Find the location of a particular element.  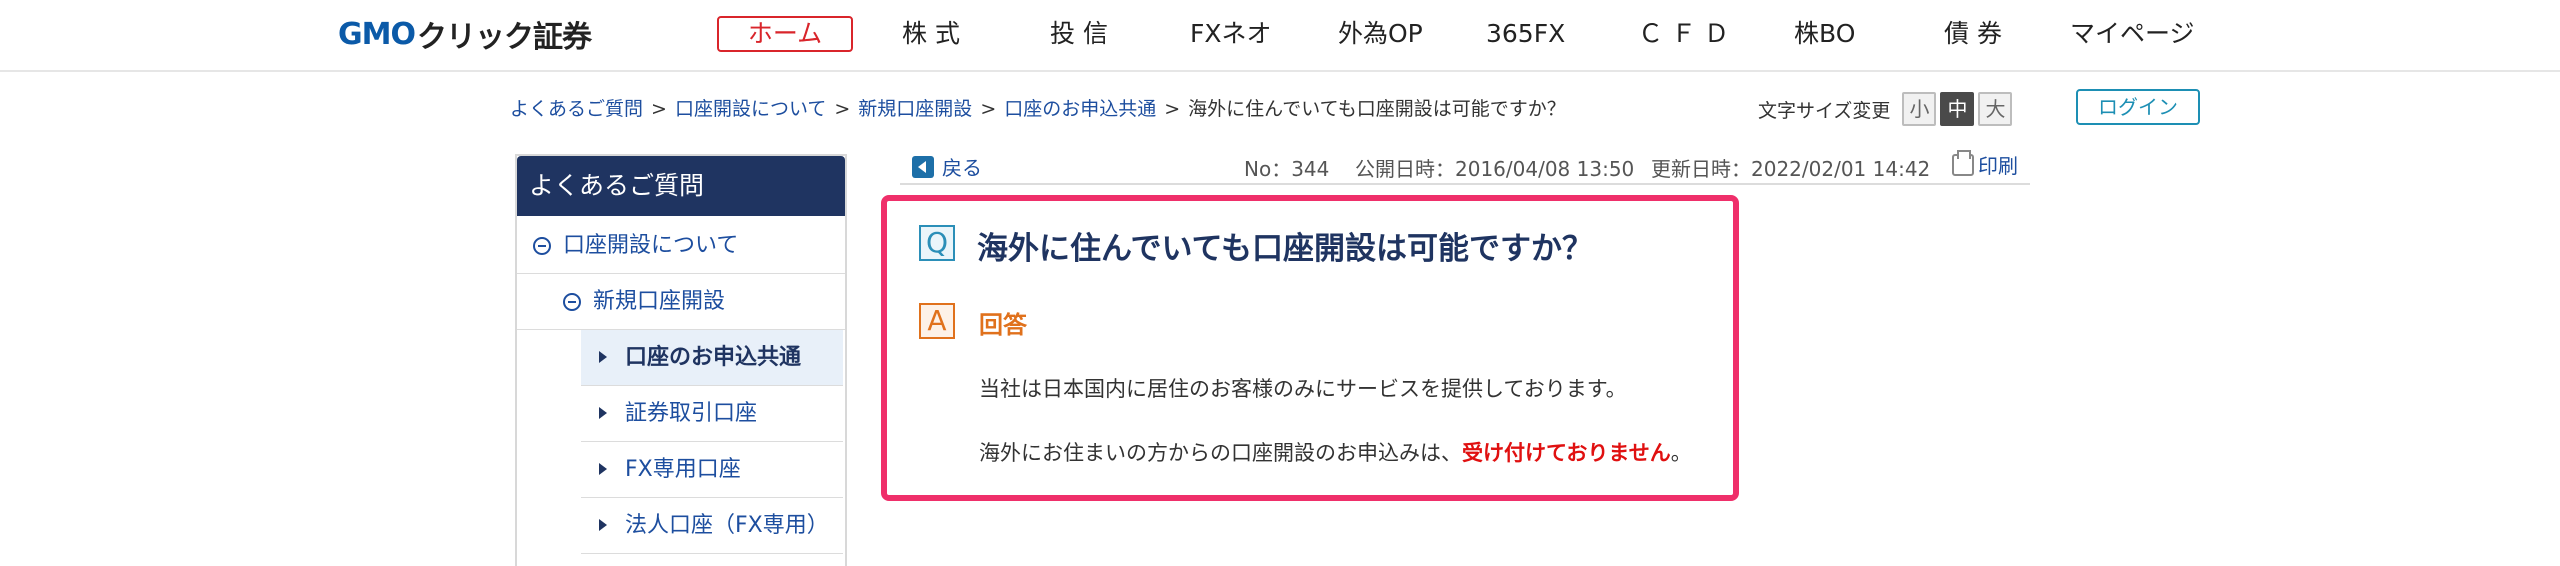

nav-funds: 投 信 is located at coordinates (1079, 34).